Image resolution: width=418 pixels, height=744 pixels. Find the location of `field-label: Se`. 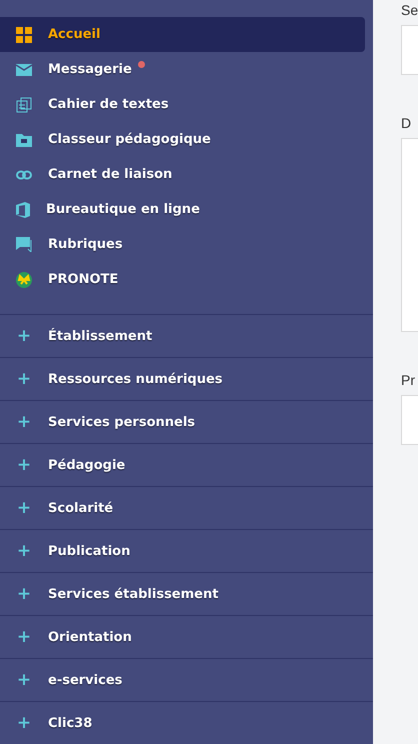

field-label: Se is located at coordinates (409, 10).